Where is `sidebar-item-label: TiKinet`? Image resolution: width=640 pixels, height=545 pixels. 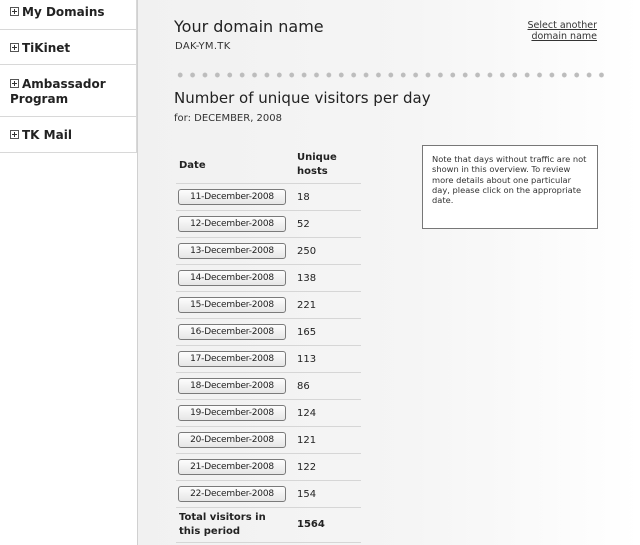
sidebar-item-label: TiKinet is located at coordinates (46, 48).